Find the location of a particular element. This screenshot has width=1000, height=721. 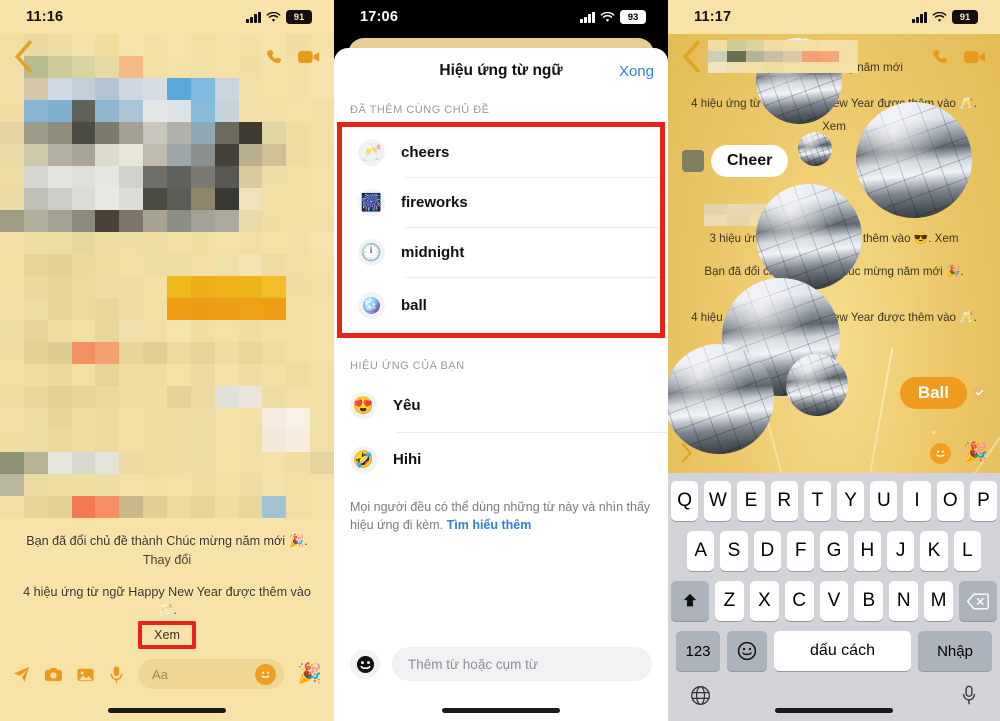

effect-label: cheers is located at coordinates (425, 152).